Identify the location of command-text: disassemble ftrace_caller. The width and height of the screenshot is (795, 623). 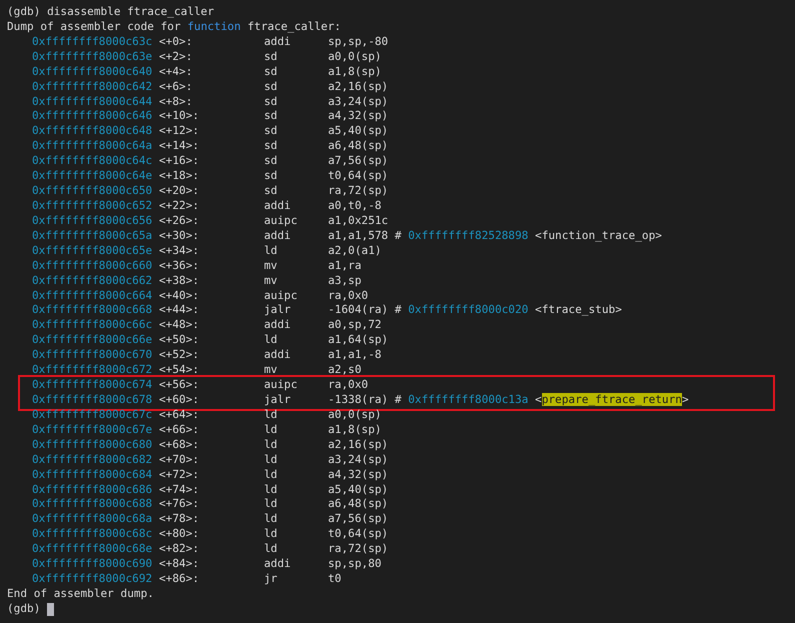
(130, 12).